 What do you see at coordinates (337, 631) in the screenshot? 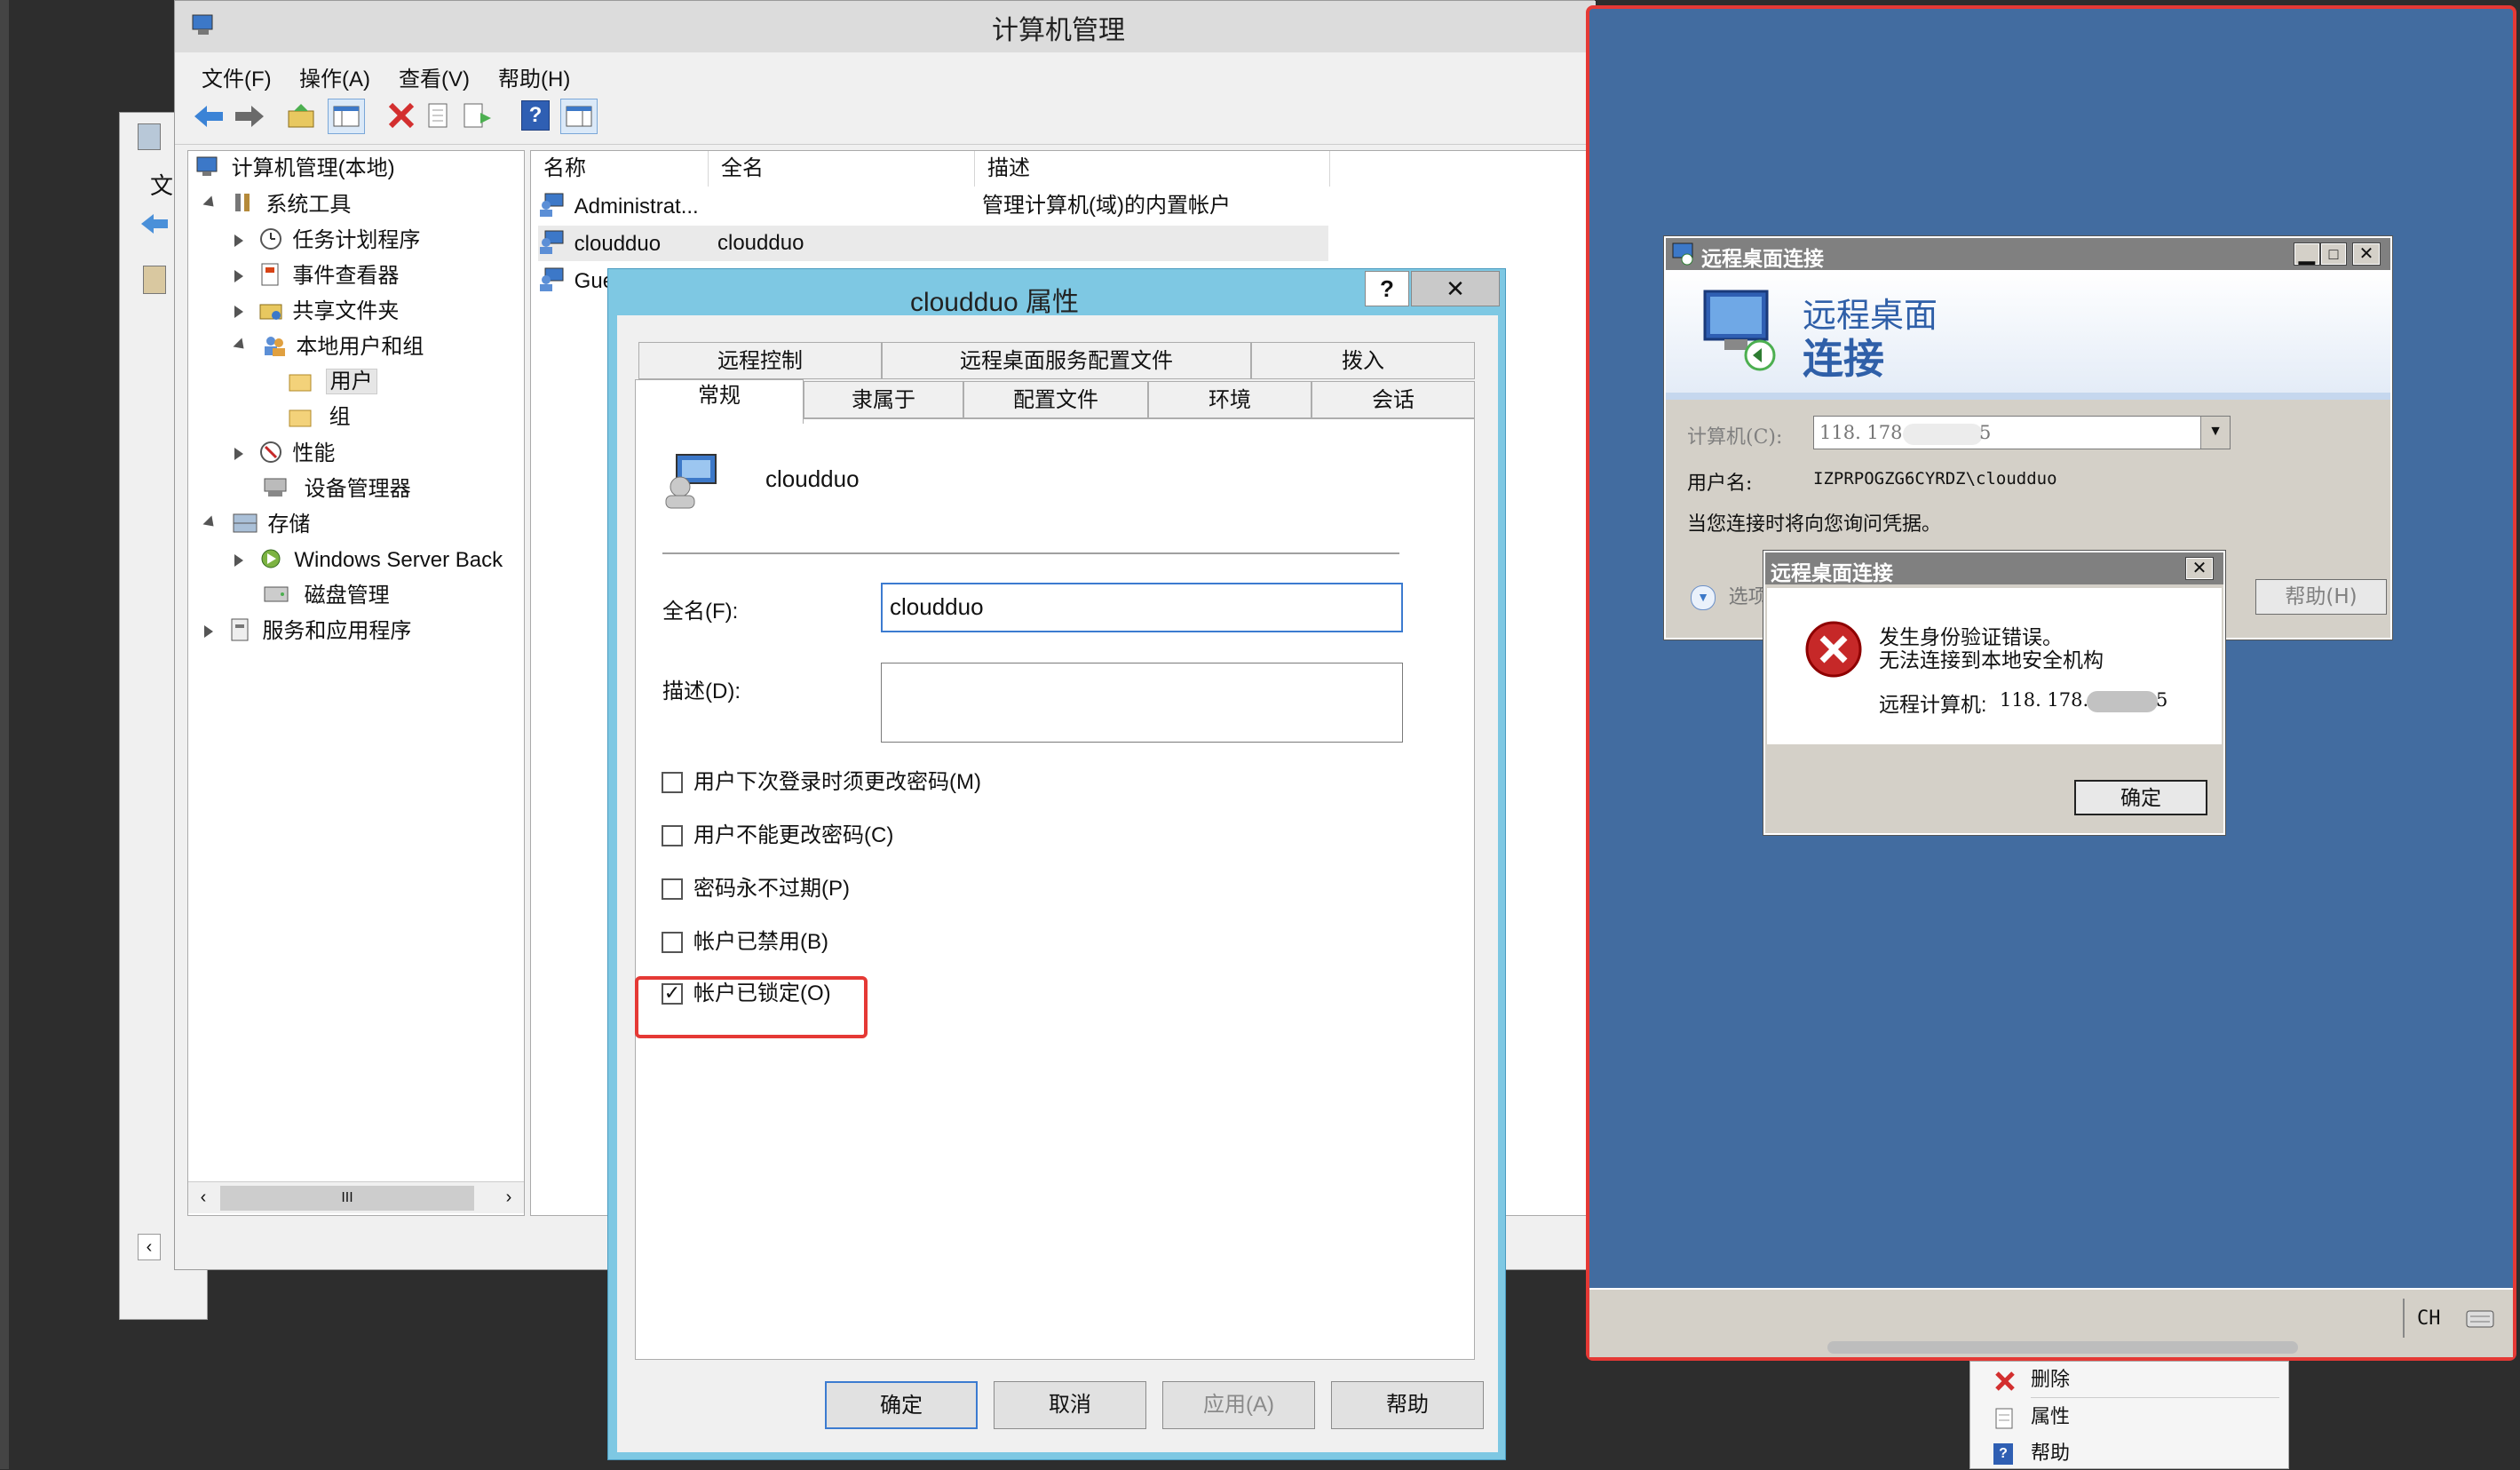
I see `tree-label: 服务和应用程序` at bounding box center [337, 631].